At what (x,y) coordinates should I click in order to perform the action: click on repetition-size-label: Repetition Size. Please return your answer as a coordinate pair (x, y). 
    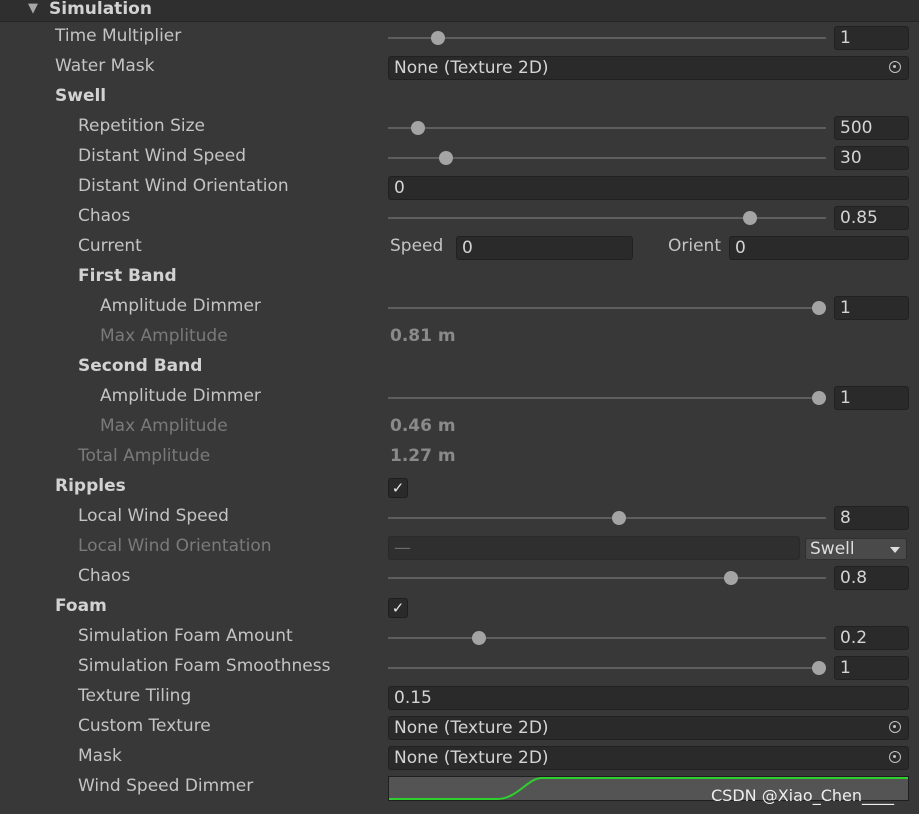
    Looking at the image, I should click on (142, 126).